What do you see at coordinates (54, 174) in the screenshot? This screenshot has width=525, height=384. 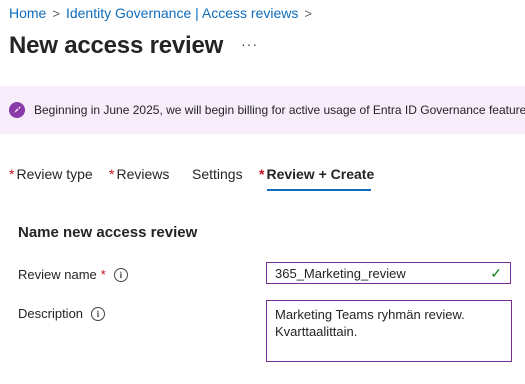 I see `tab-label: Review type` at bounding box center [54, 174].